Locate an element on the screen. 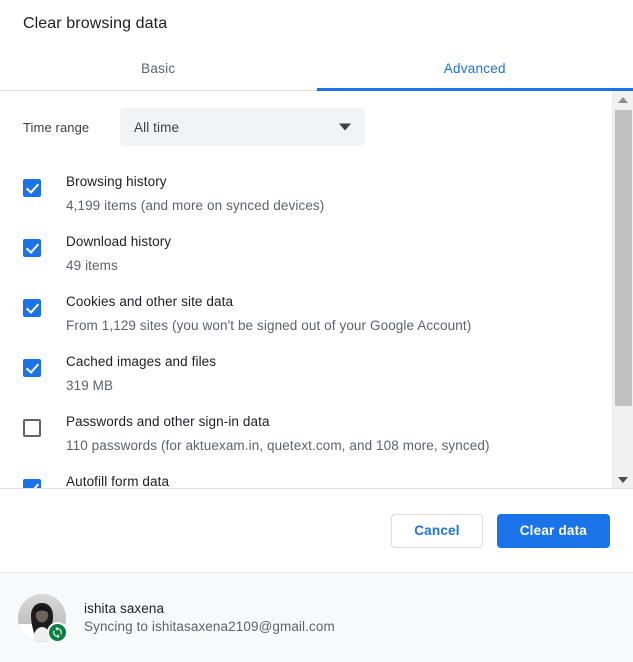 The height and width of the screenshot is (662, 633). list-item-cached-images: Cached images and files 319 MB is located at coordinates (306, 376).